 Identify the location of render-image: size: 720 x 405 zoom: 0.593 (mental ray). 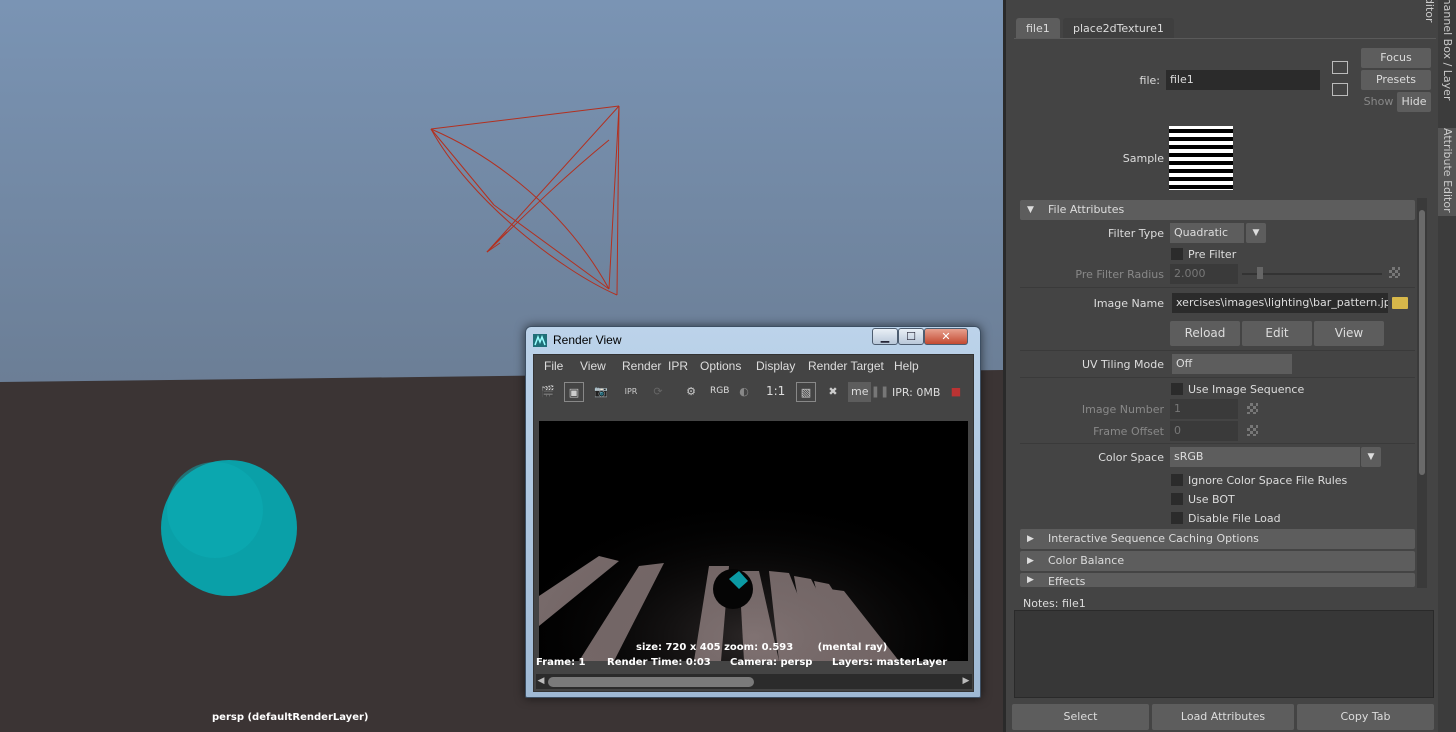
(753, 541).